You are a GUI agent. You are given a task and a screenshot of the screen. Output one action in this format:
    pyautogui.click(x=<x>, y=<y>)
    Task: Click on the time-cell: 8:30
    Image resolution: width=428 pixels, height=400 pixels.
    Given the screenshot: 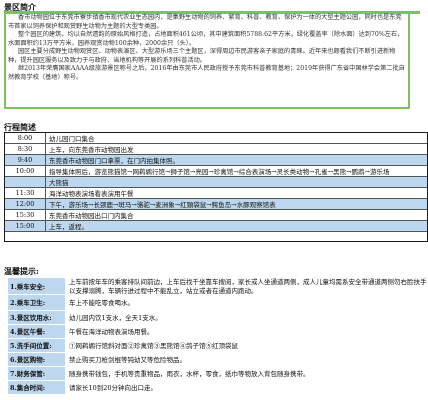 What is the action you would take?
    pyautogui.click(x=25, y=149)
    